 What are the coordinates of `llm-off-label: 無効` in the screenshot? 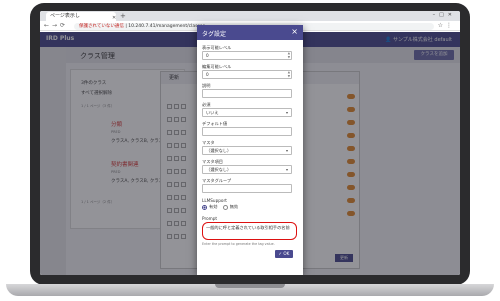 It's located at (234, 206).